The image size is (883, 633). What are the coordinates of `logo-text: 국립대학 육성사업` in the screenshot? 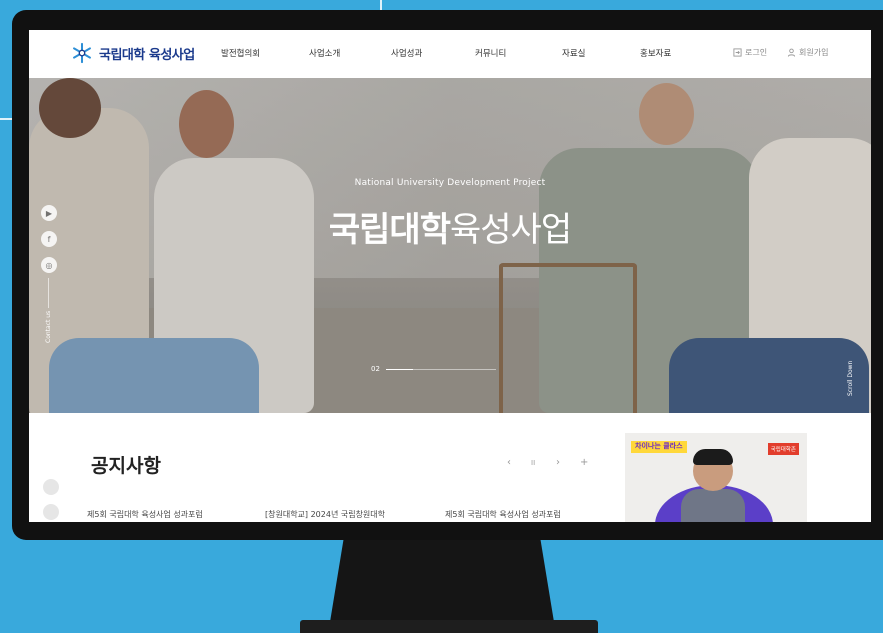 It's located at (147, 55).